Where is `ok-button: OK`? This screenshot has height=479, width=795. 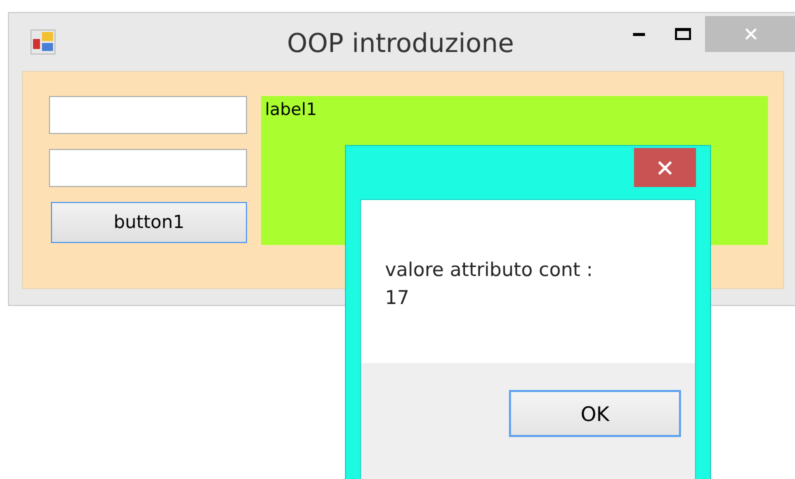 ok-button: OK is located at coordinates (595, 413).